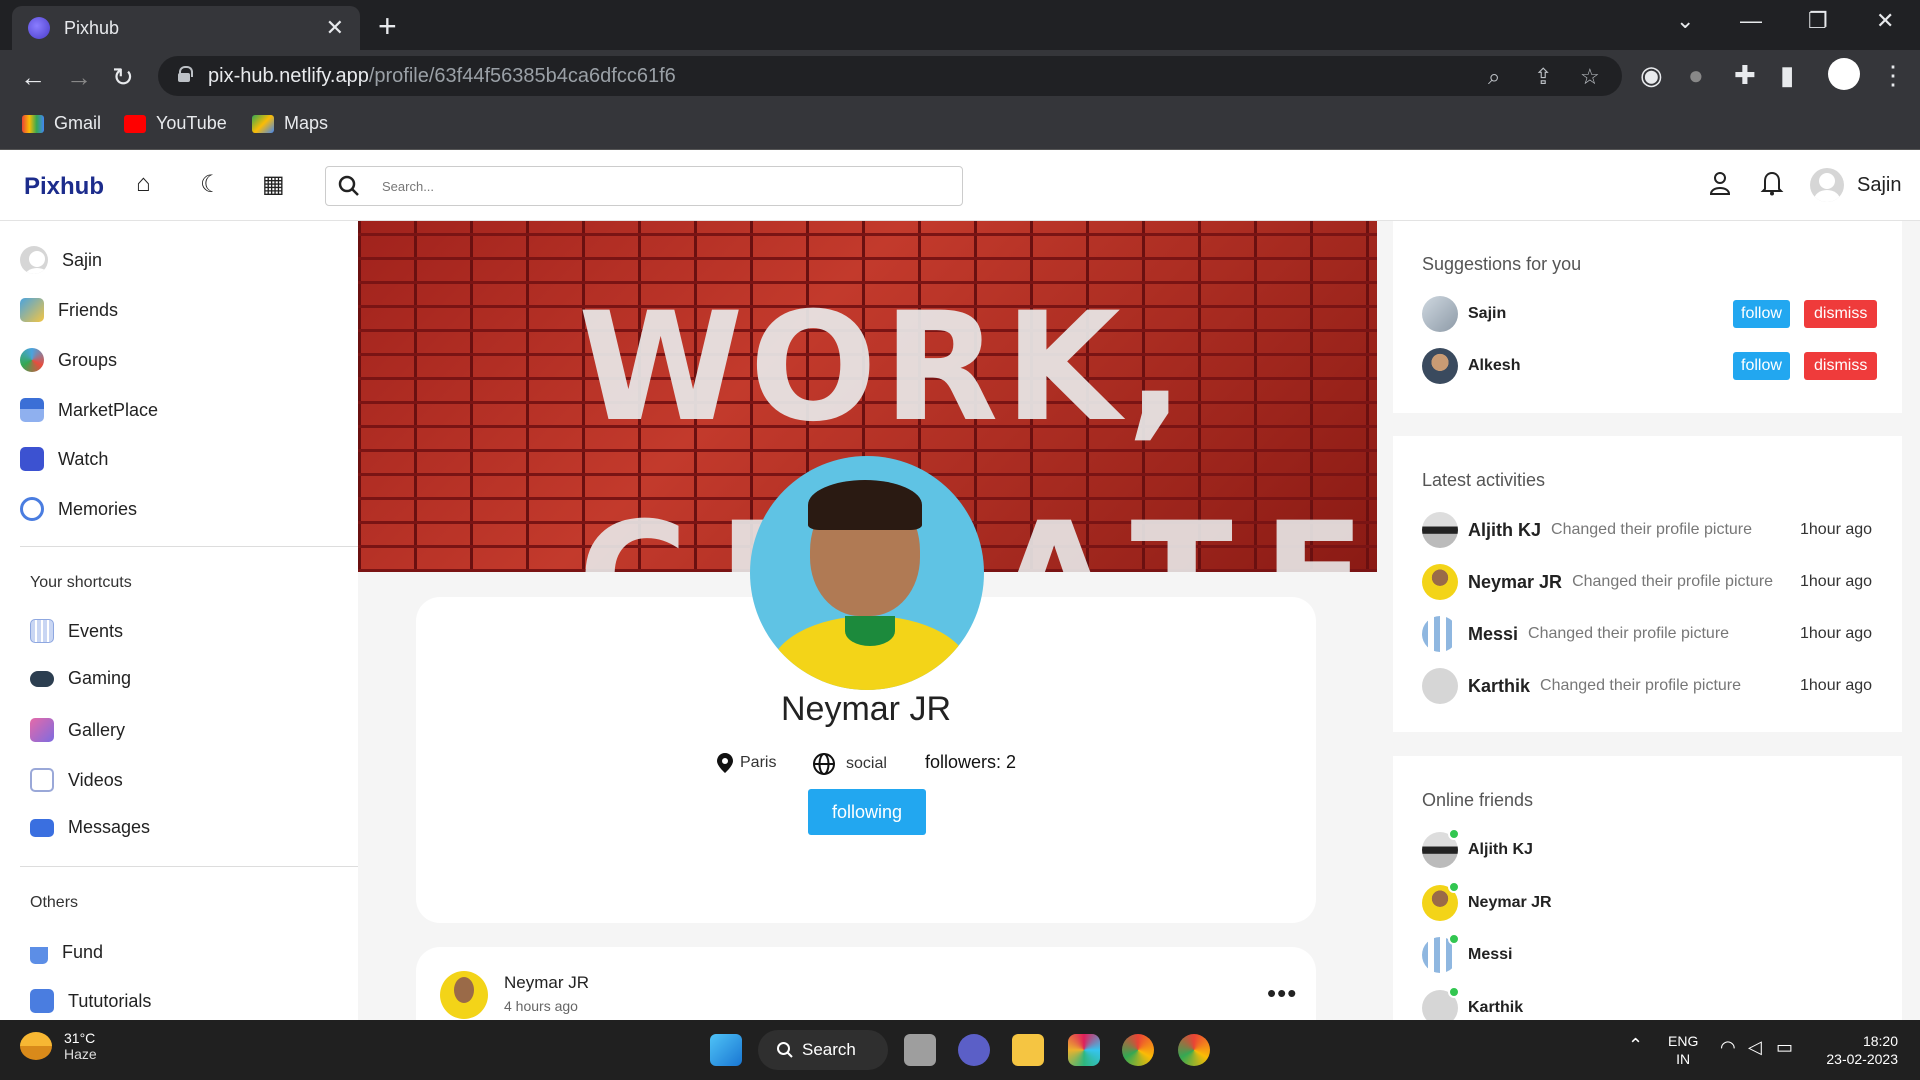  I want to click on share-icon: ⇪, so click(1543, 77).